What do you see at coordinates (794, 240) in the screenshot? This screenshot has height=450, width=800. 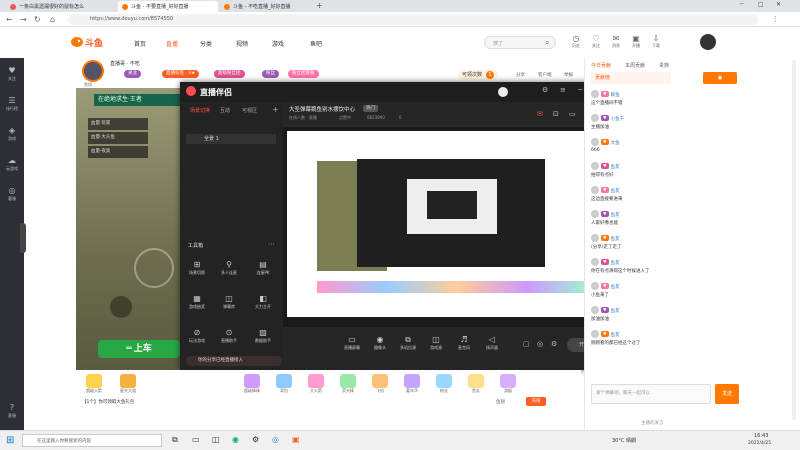 I see `page-scrollbar` at bounding box center [794, 240].